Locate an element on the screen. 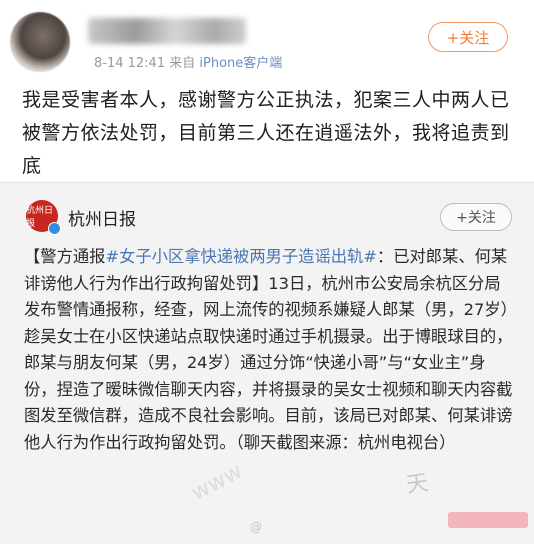 The height and width of the screenshot is (544, 534). repost-source-name: 杭州日报 is located at coordinates (102, 217).